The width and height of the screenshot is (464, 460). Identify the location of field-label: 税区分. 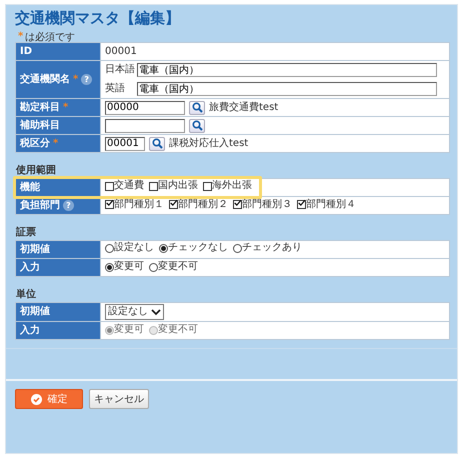
(35, 144).